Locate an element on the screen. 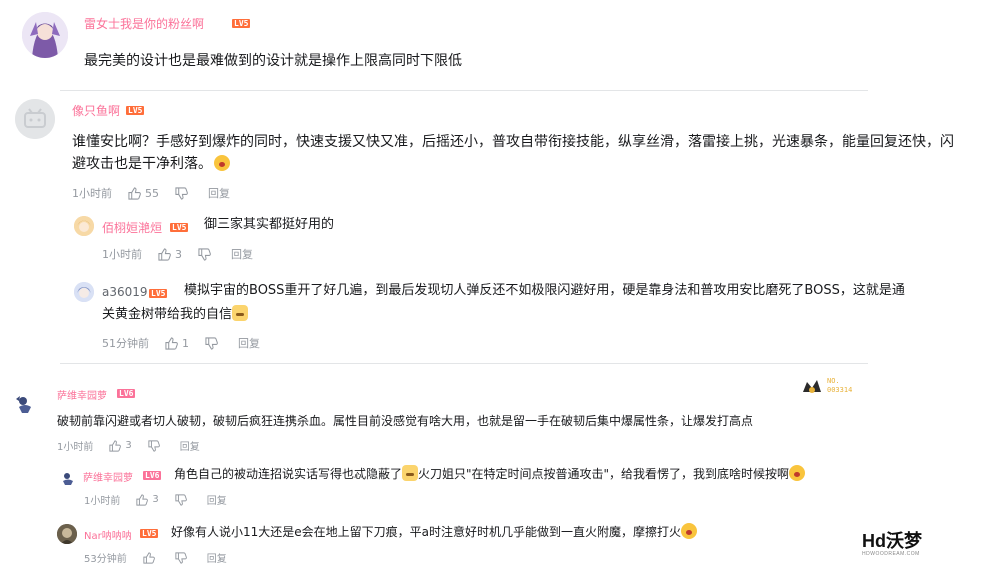 This screenshot has height=573, width=988. like-button: 1 is located at coordinates (177, 343).